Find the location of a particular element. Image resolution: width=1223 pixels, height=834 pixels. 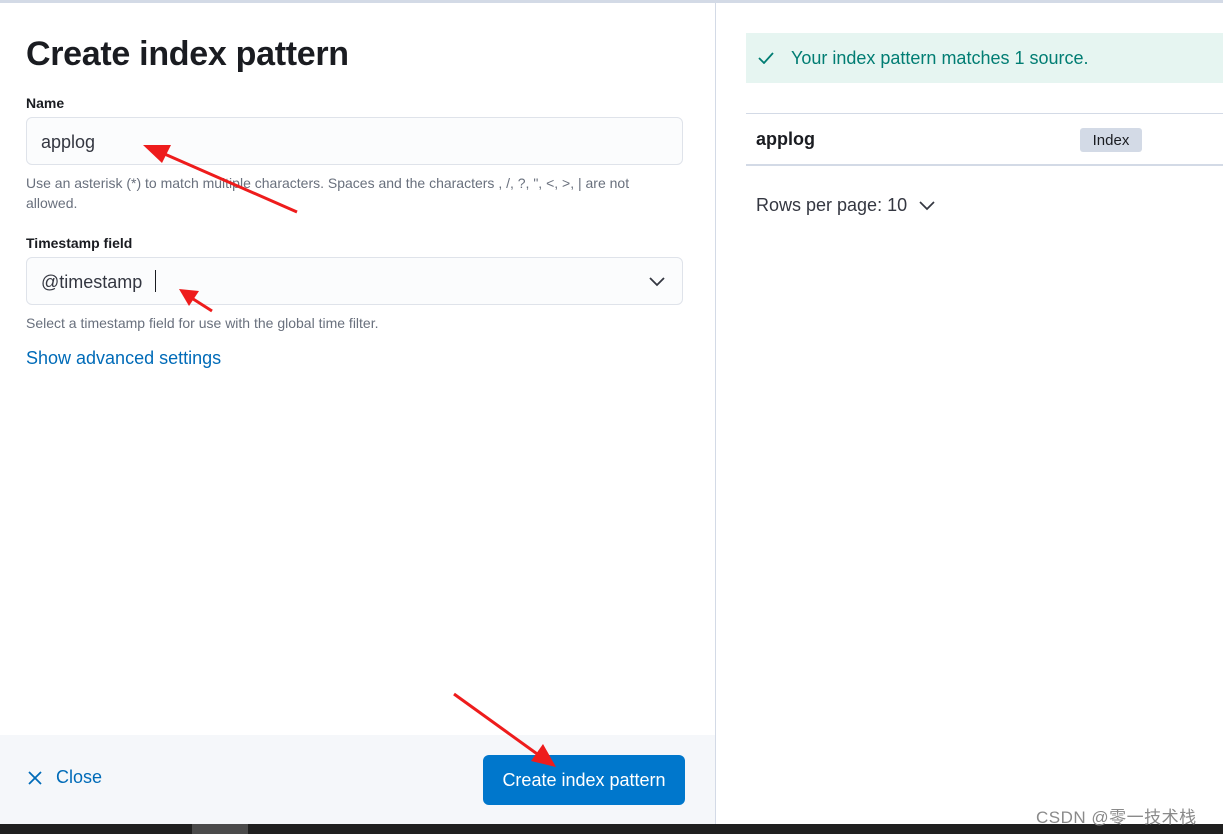

rows-per-page-selector: Rows per page: 10 is located at coordinates (845, 205).